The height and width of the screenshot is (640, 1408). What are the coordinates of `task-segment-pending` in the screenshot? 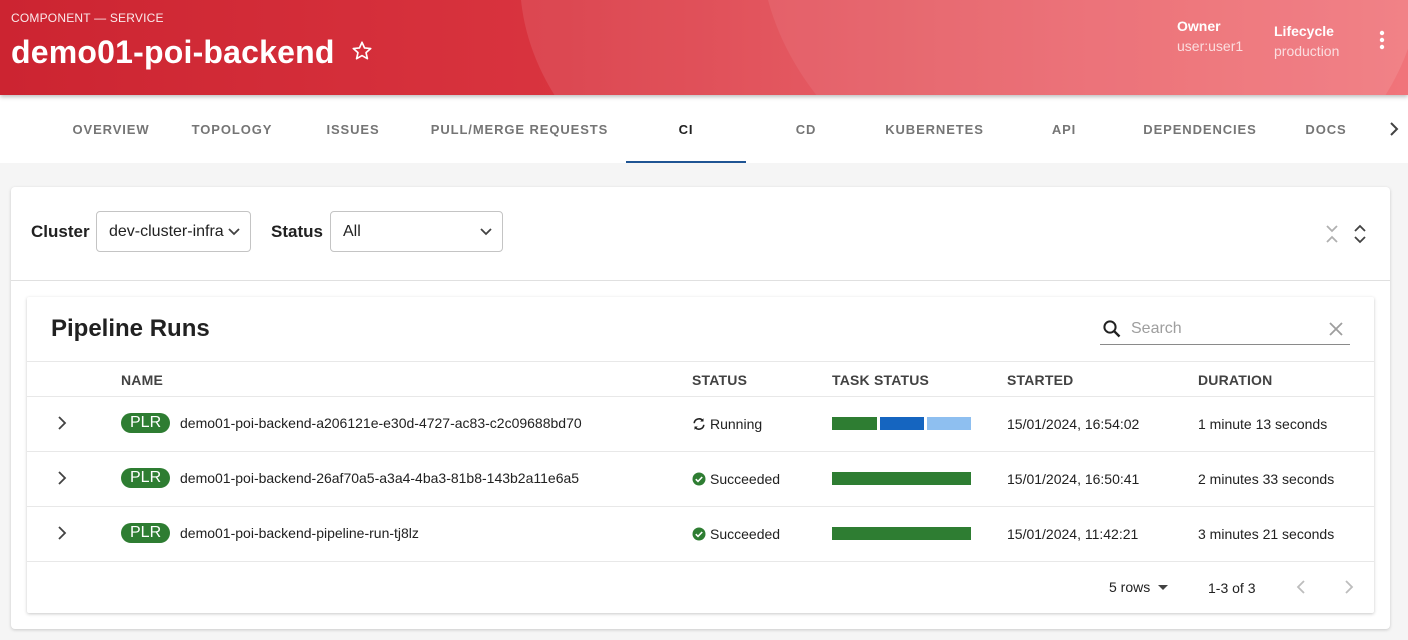 It's located at (949, 423).